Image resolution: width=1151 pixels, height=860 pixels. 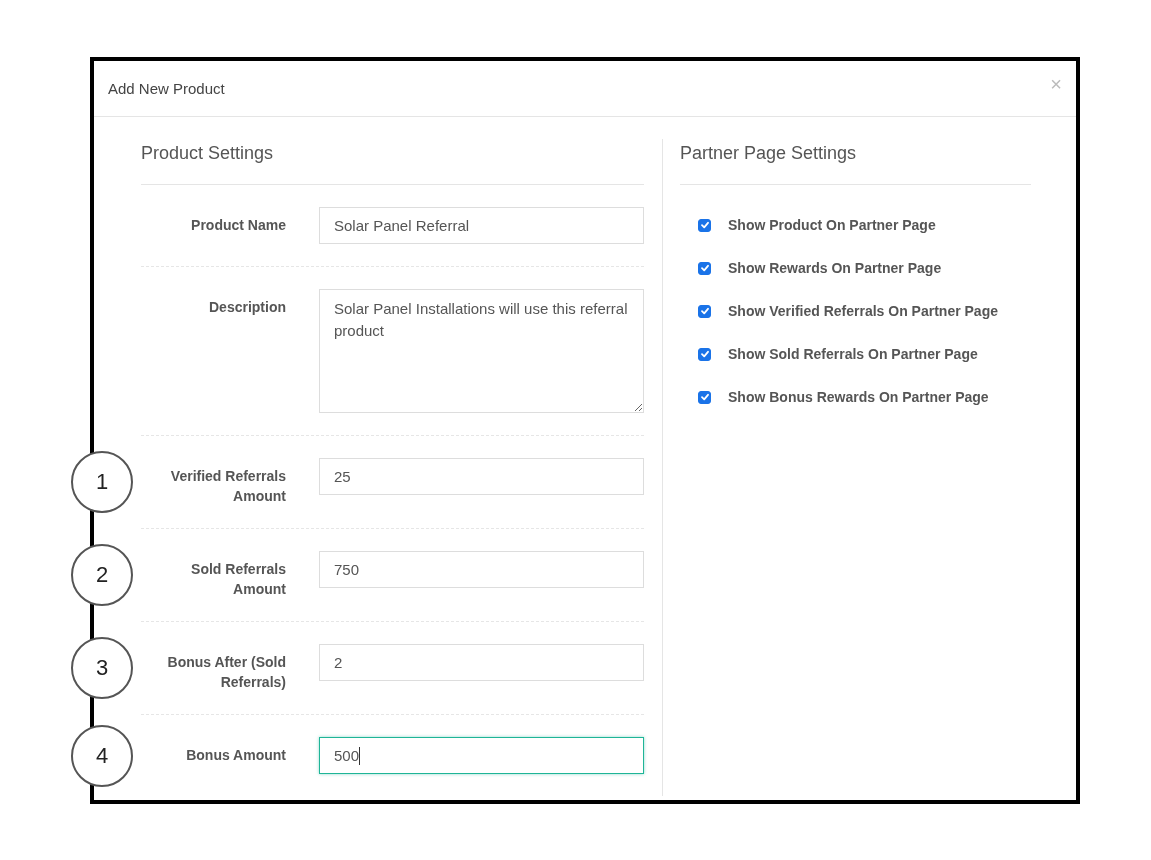 I want to click on field-label: Sold Referrals Amount, so click(x=238, y=579).